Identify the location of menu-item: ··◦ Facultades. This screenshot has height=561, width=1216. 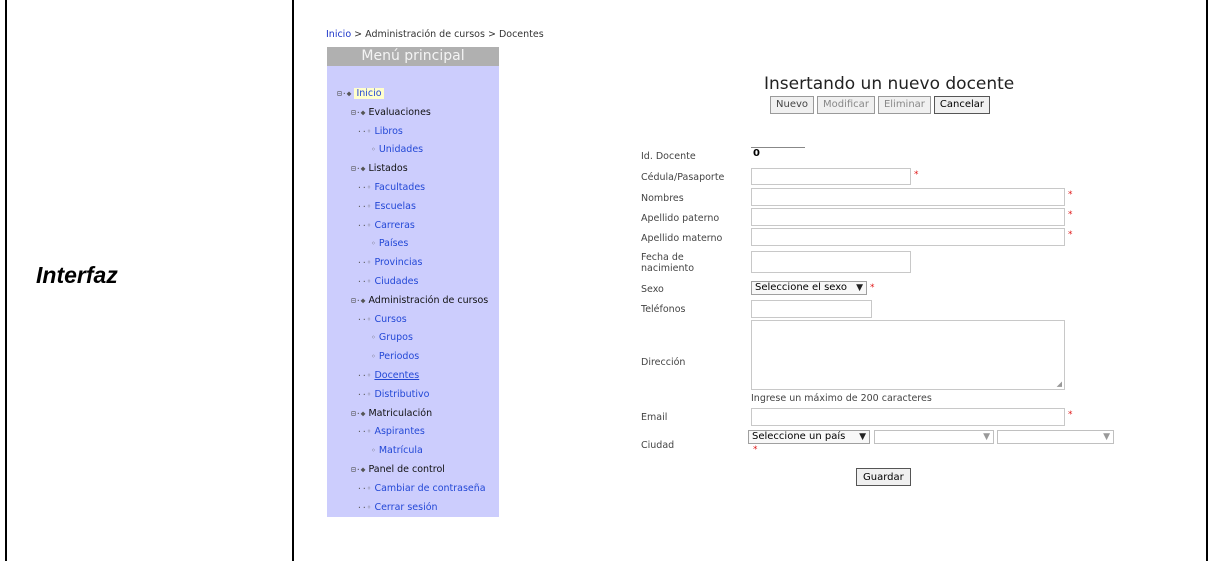
(391, 188).